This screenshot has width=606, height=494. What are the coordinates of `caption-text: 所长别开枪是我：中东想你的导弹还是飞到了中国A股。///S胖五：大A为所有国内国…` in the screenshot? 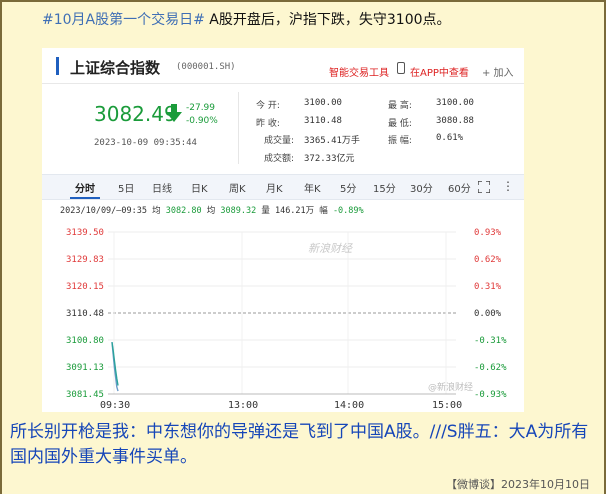 It's located at (299, 444).